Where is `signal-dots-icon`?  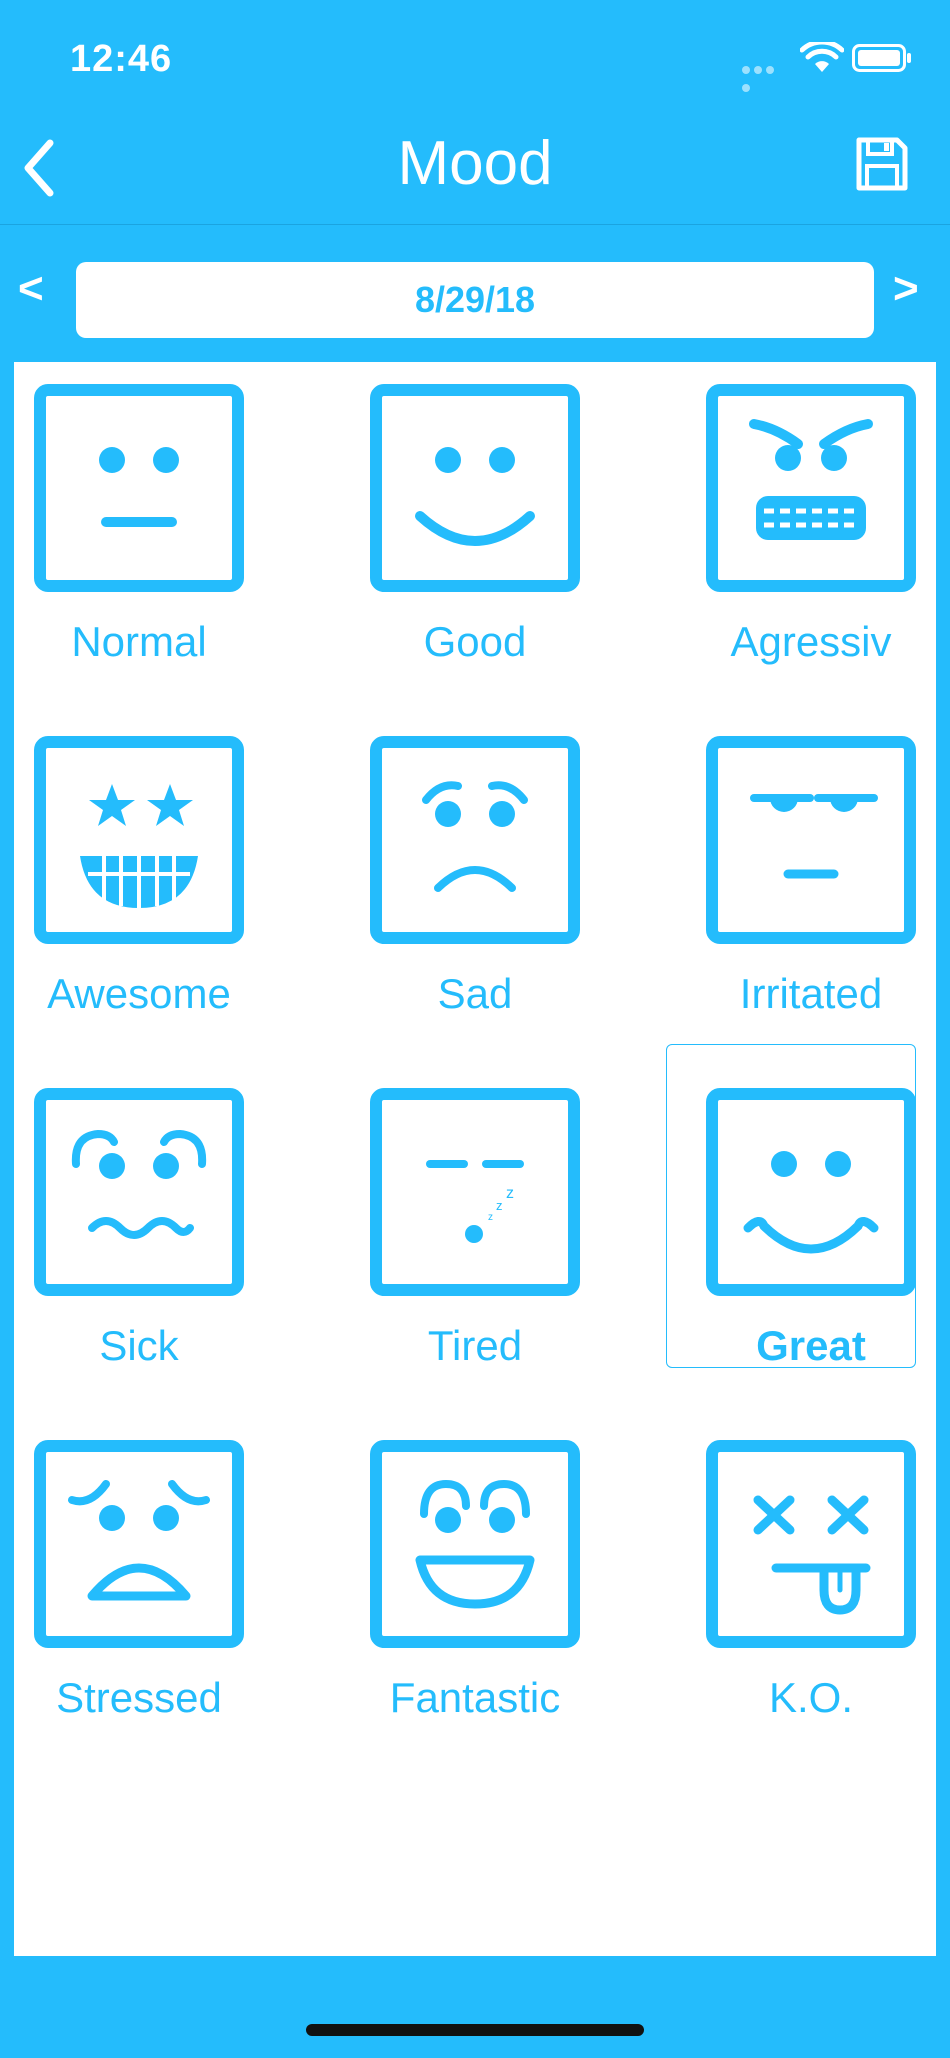 signal-dots-icon is located at coordinates (765, 76).